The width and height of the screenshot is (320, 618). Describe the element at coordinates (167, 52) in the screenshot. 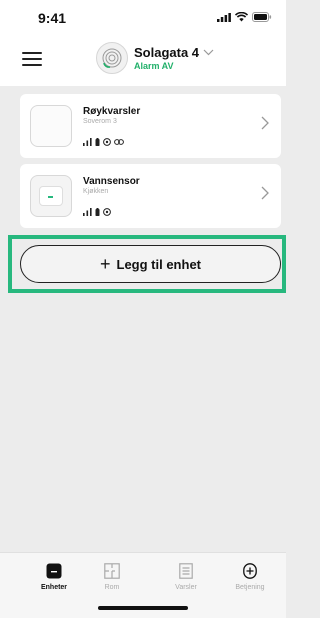

I see `site-name: Solagata 4` at that location.